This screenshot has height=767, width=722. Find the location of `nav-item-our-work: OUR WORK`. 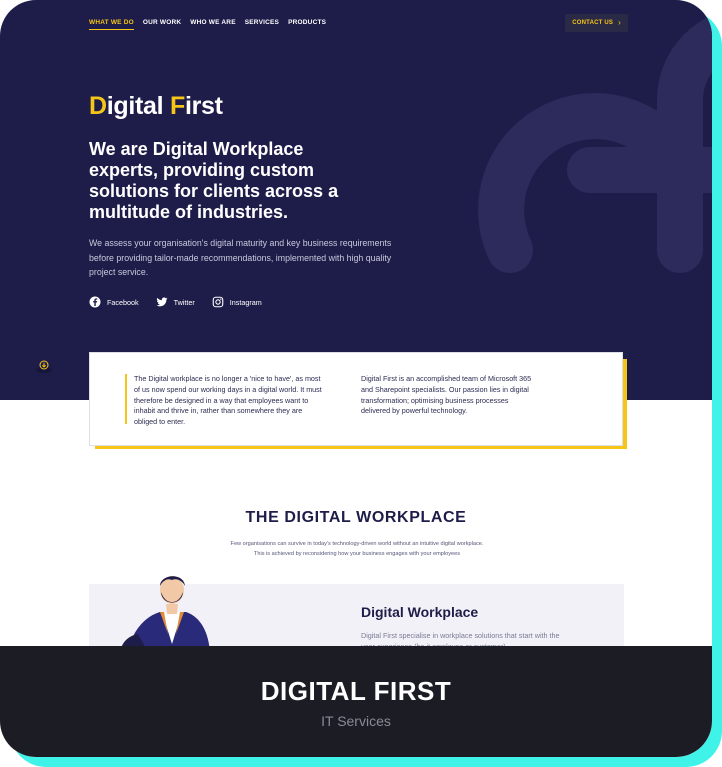

nav-item-our-work: OUR WORK is located at coordinates (162, 24).